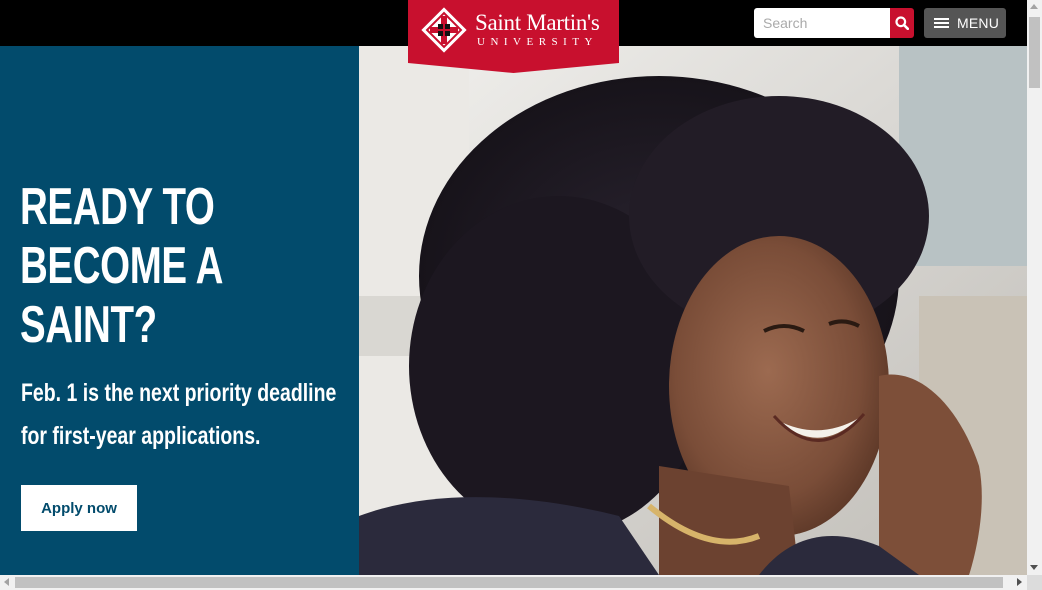 This screenshot has height=590, width=1042. I want to click on logo-name: Saint Martin's, so click(537, 22).